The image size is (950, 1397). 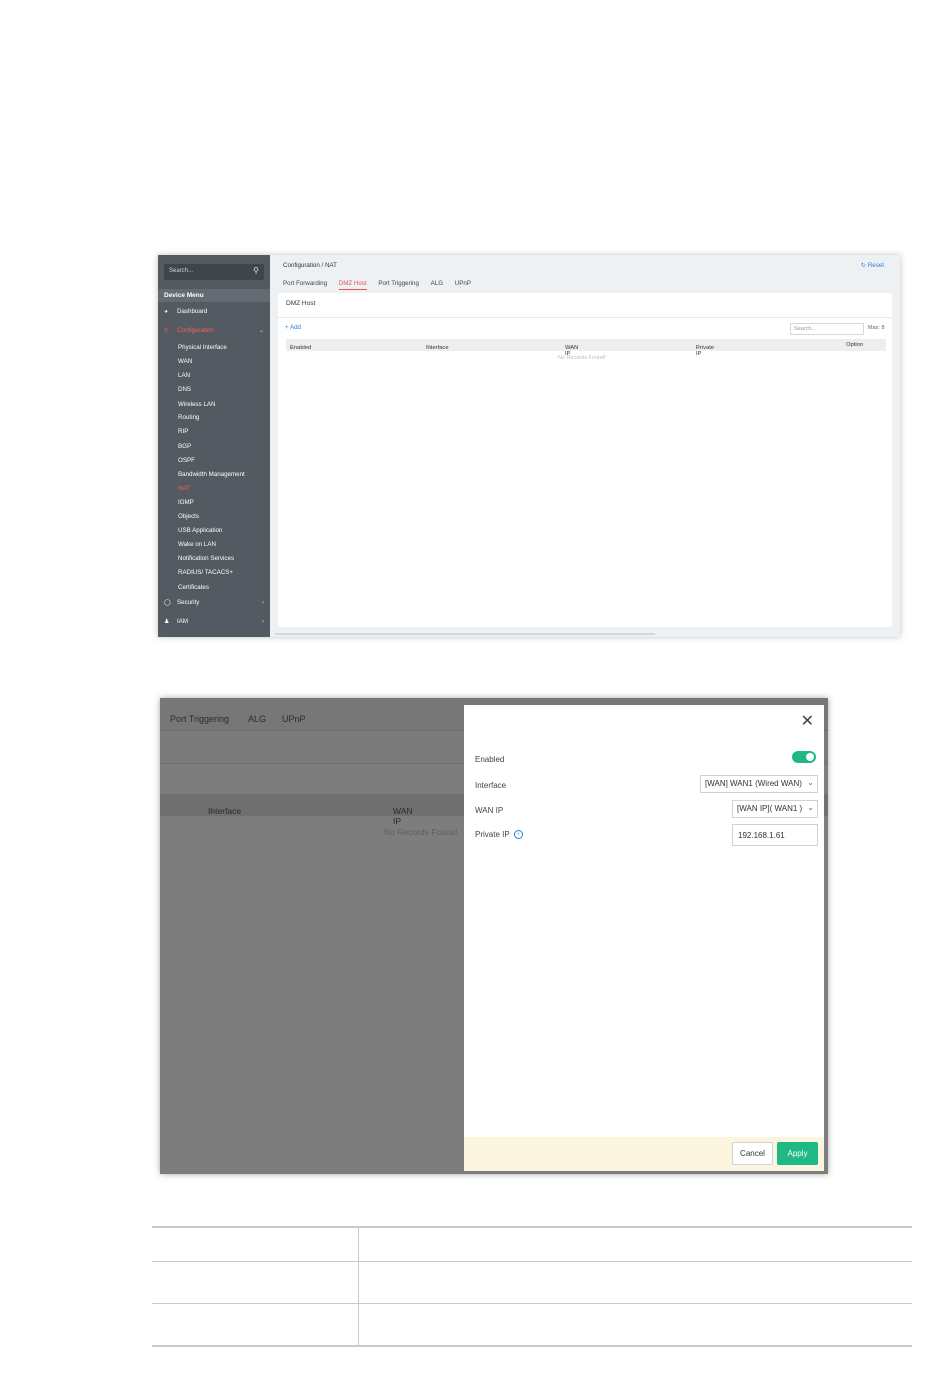 What do you see at coordinates (214, 347) in the screenshot?
I see `sidebar-item-physical-interface: Physical Interface` at bounding box center [214, 347].